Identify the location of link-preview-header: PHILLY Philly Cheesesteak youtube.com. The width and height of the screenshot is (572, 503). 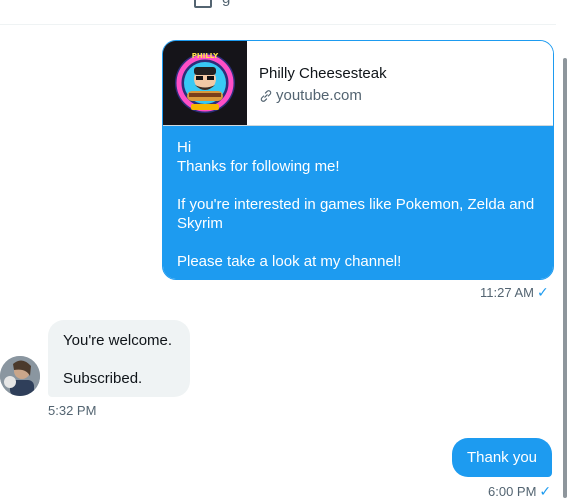
(358, 83).